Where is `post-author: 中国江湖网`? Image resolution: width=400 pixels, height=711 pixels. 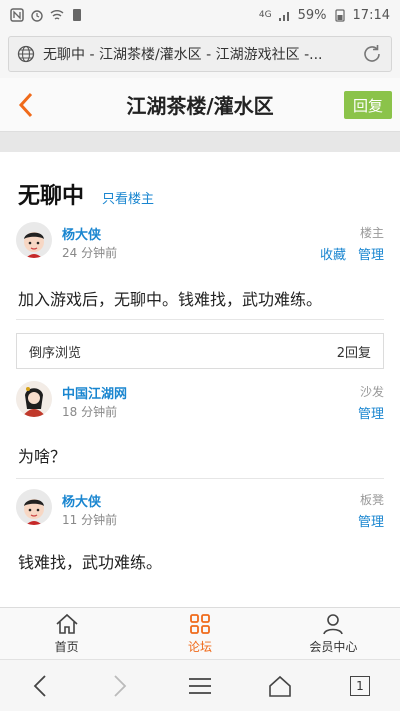
post-author: 中国江湖网 is located at coordinates (94, 392).